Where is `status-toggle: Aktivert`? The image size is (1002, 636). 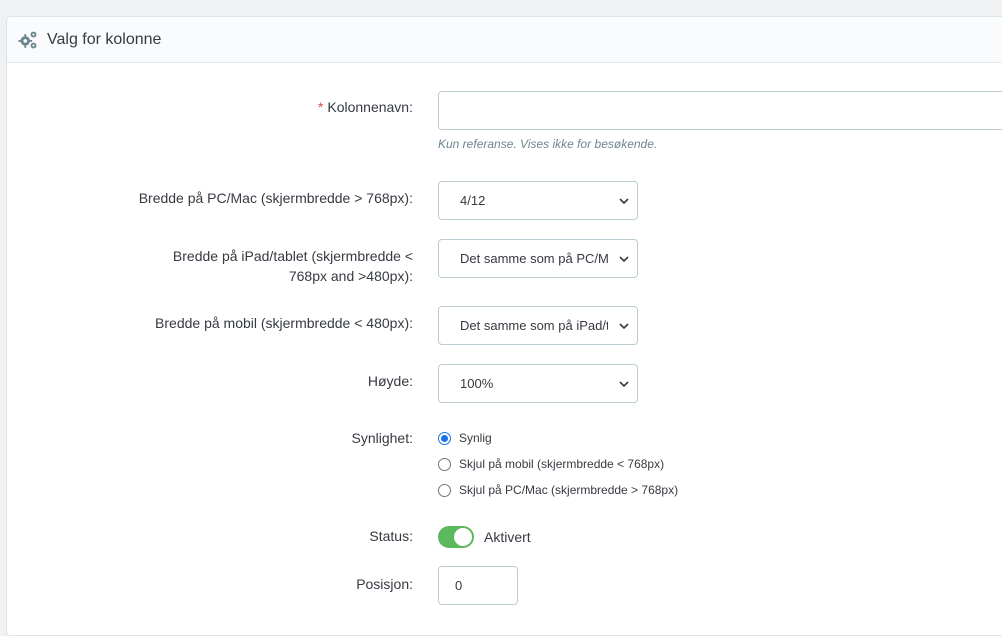
status-toggle: Aktivert is located at coordinates (484, 537).